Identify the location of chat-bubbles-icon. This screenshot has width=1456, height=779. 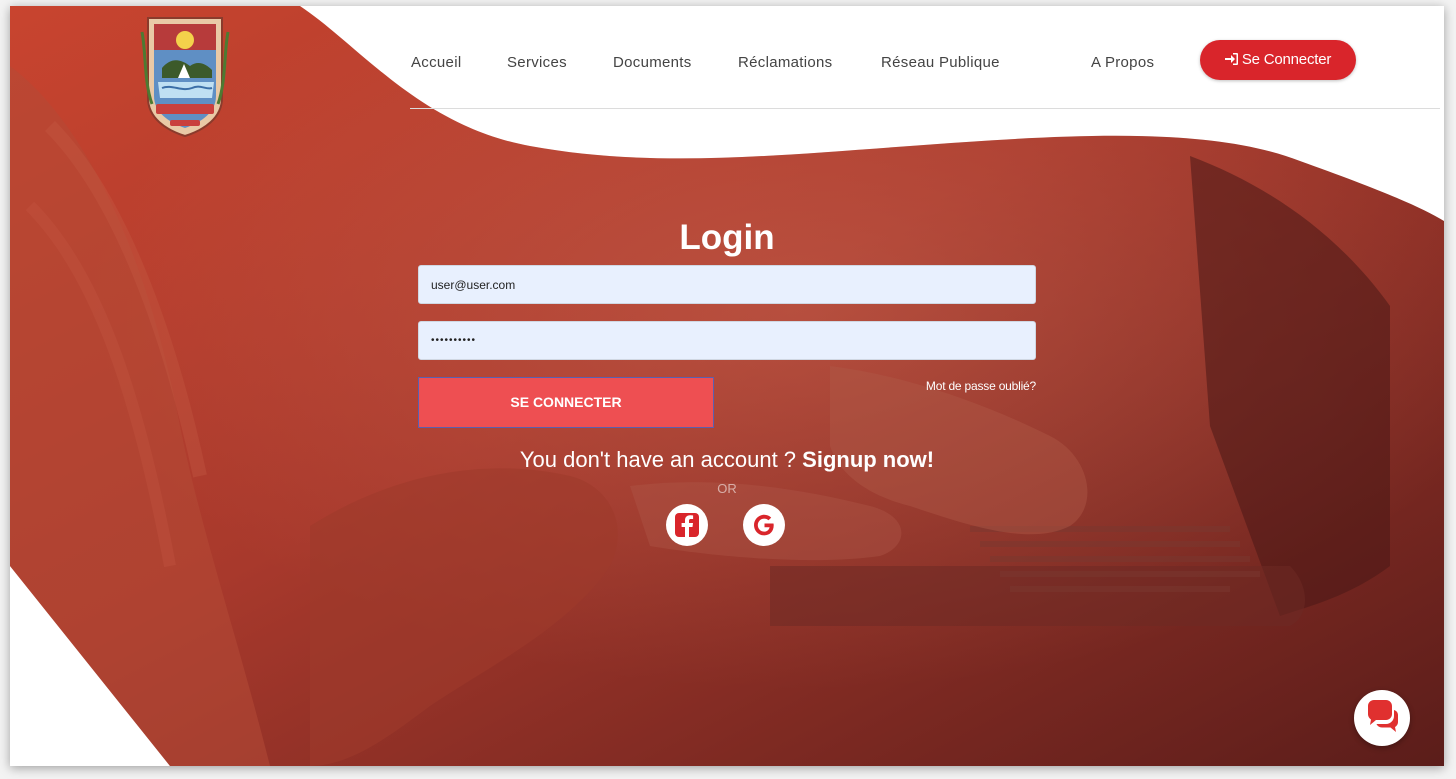
(1383, 716).